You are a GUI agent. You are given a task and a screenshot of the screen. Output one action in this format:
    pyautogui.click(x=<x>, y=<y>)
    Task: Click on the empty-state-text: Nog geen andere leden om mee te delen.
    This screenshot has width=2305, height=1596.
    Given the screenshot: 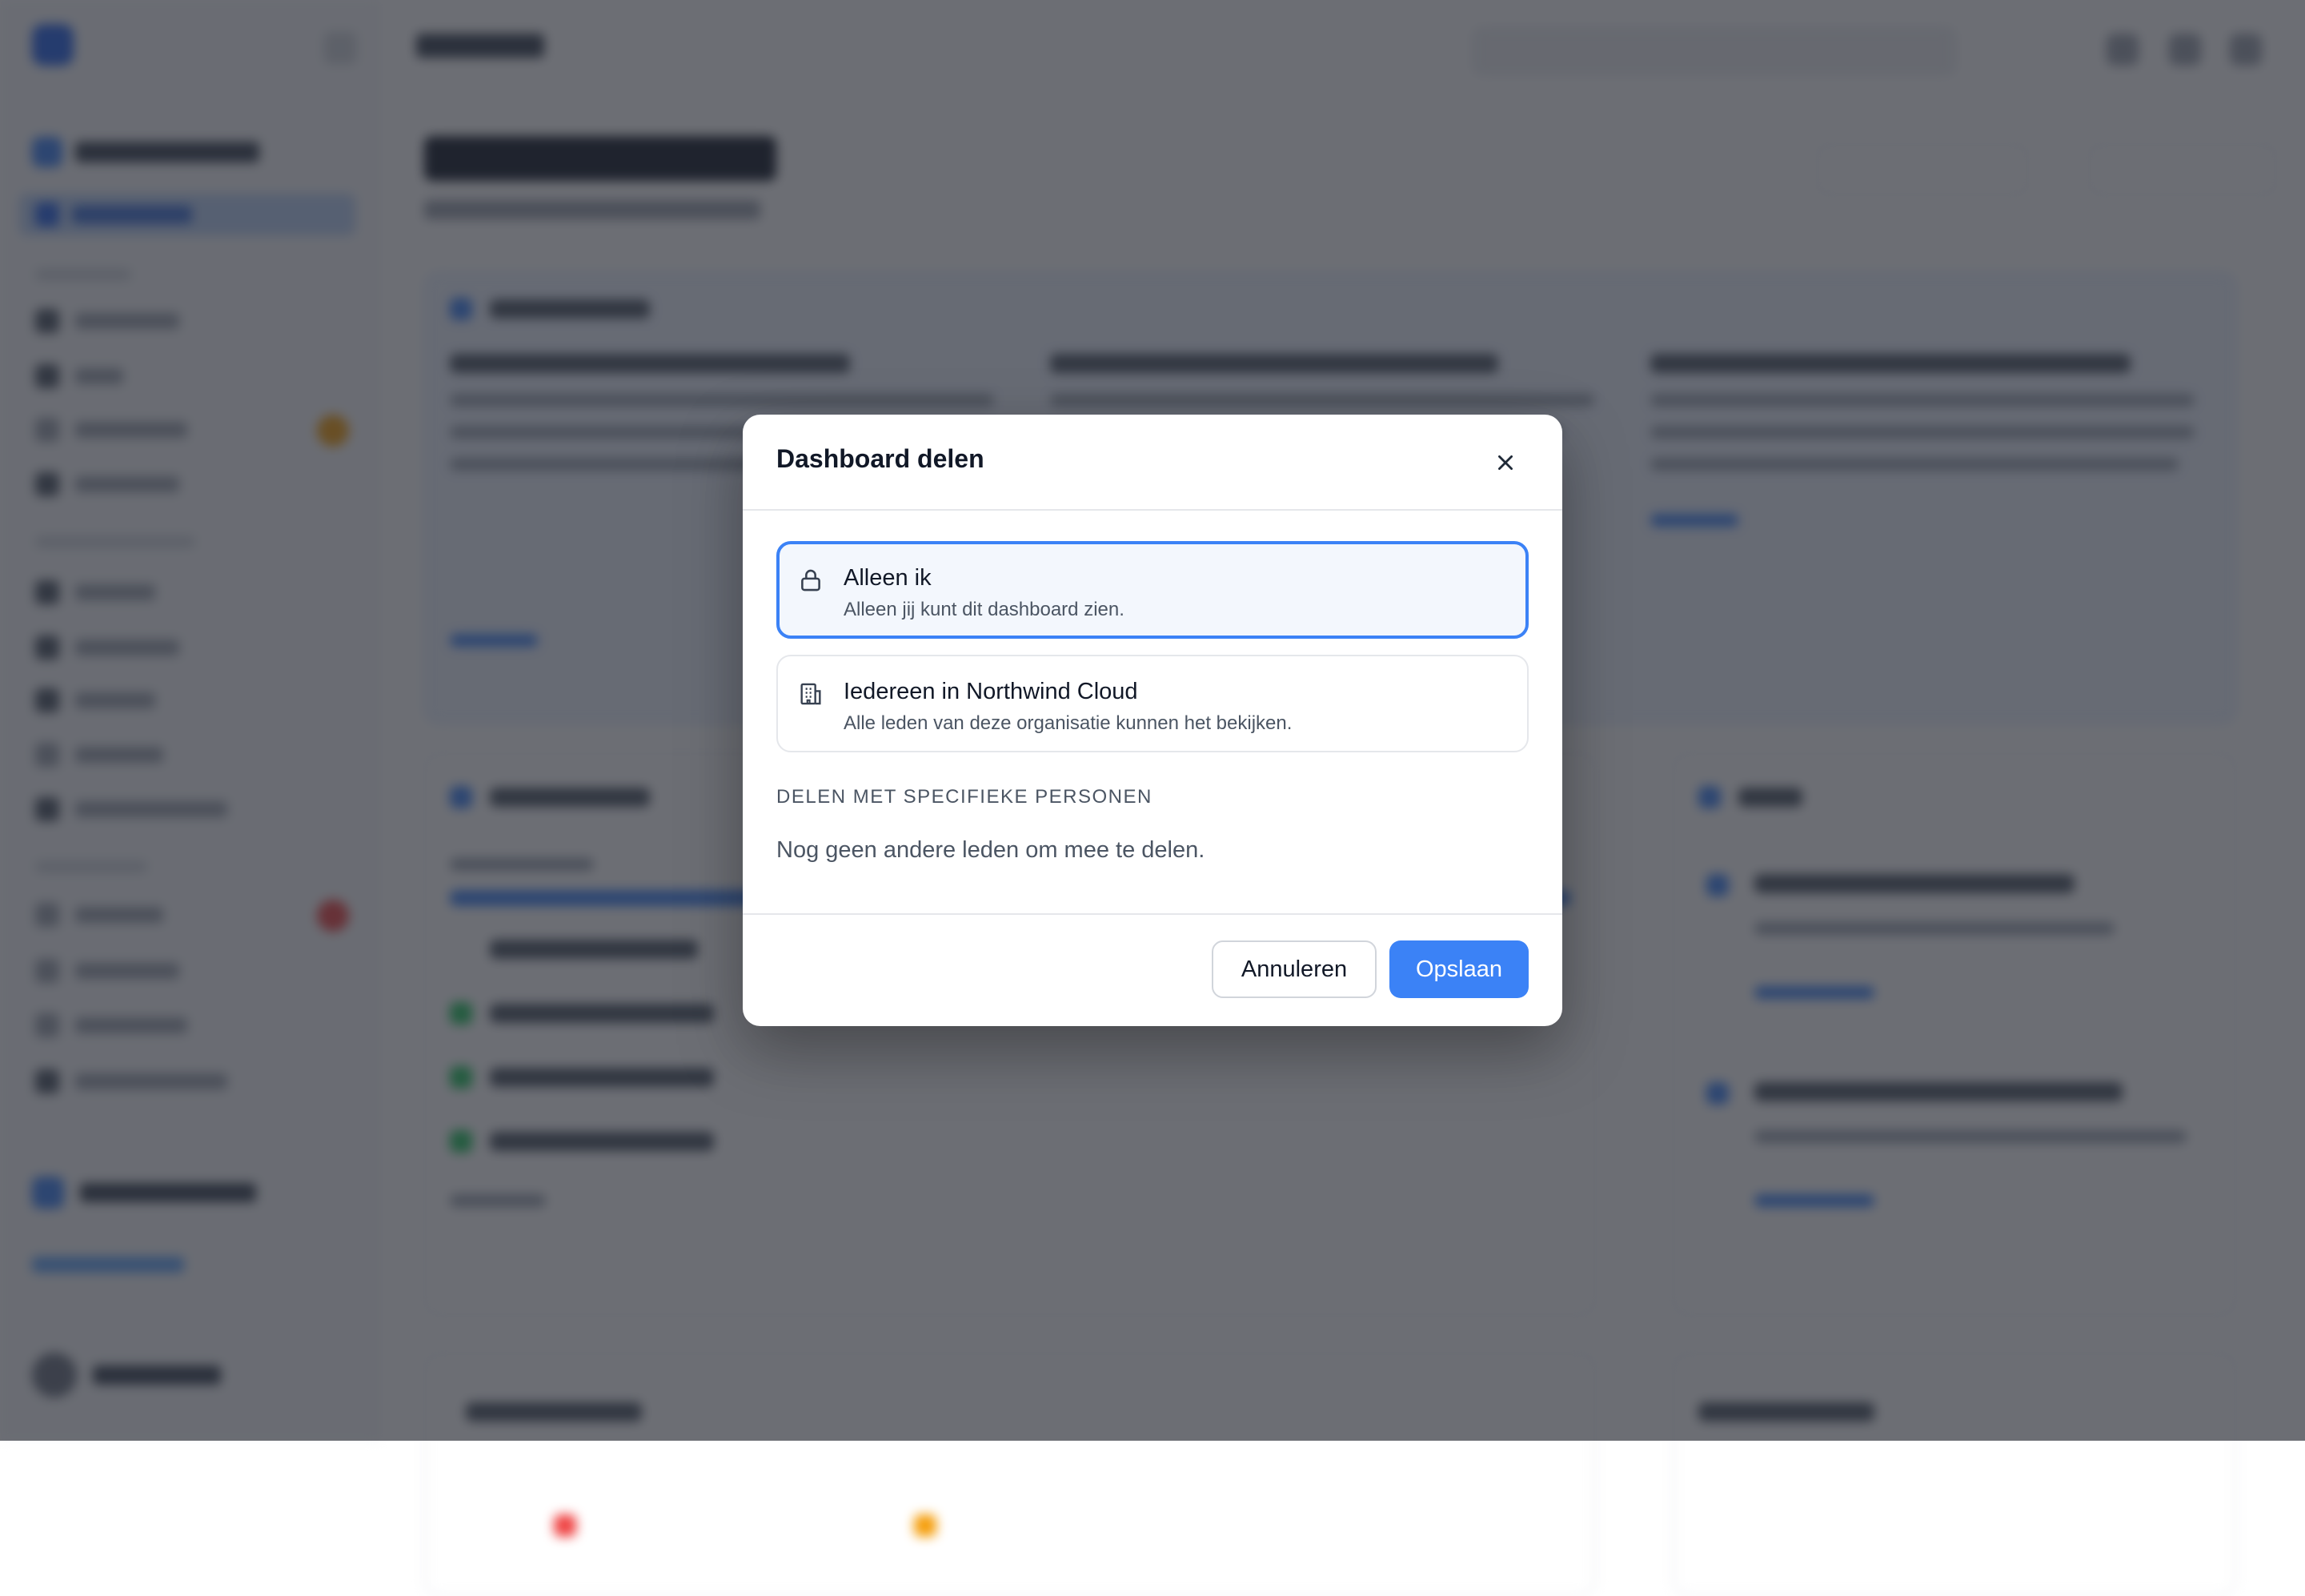 What is the action you would take?
    pyautogui.click(x=990, y=850)
    